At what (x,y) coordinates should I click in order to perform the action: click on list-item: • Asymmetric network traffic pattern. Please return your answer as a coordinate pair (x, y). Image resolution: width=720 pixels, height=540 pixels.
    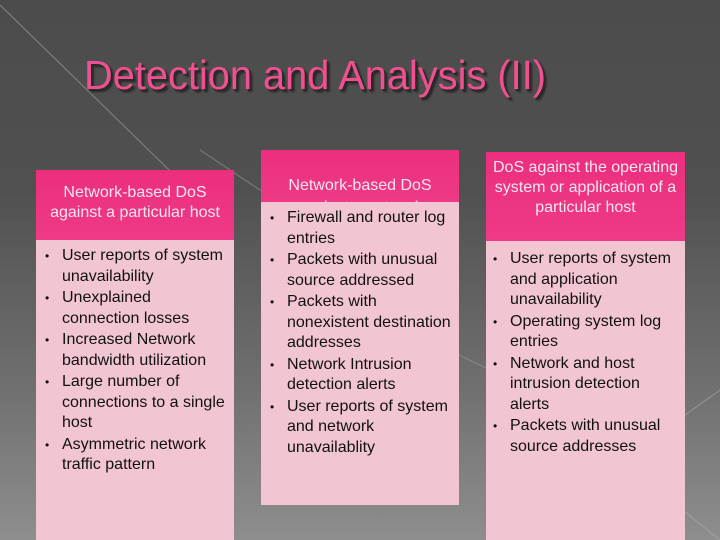
    Looking at the image, I should click on (126, 454).